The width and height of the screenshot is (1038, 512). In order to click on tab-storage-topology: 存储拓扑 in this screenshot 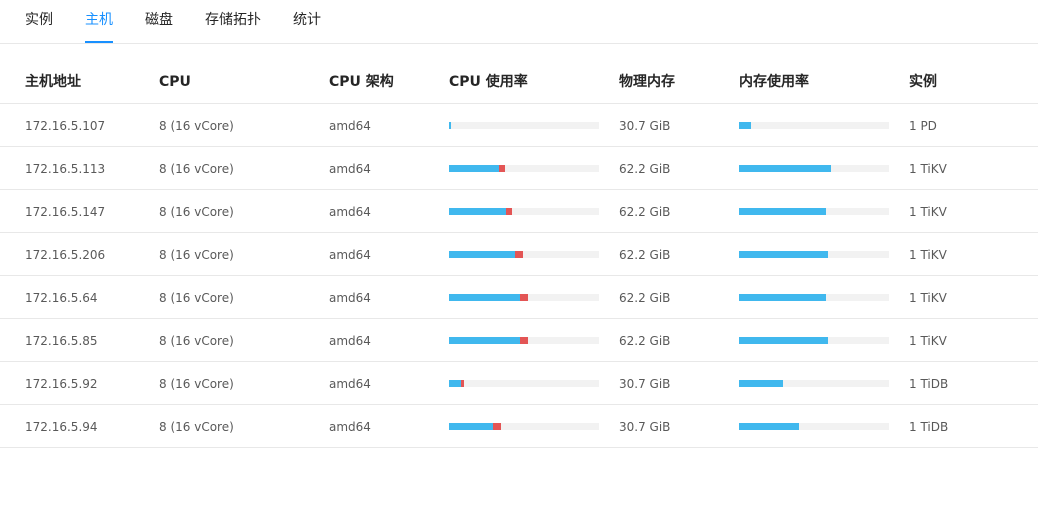, I will do `click(233, 20)`.